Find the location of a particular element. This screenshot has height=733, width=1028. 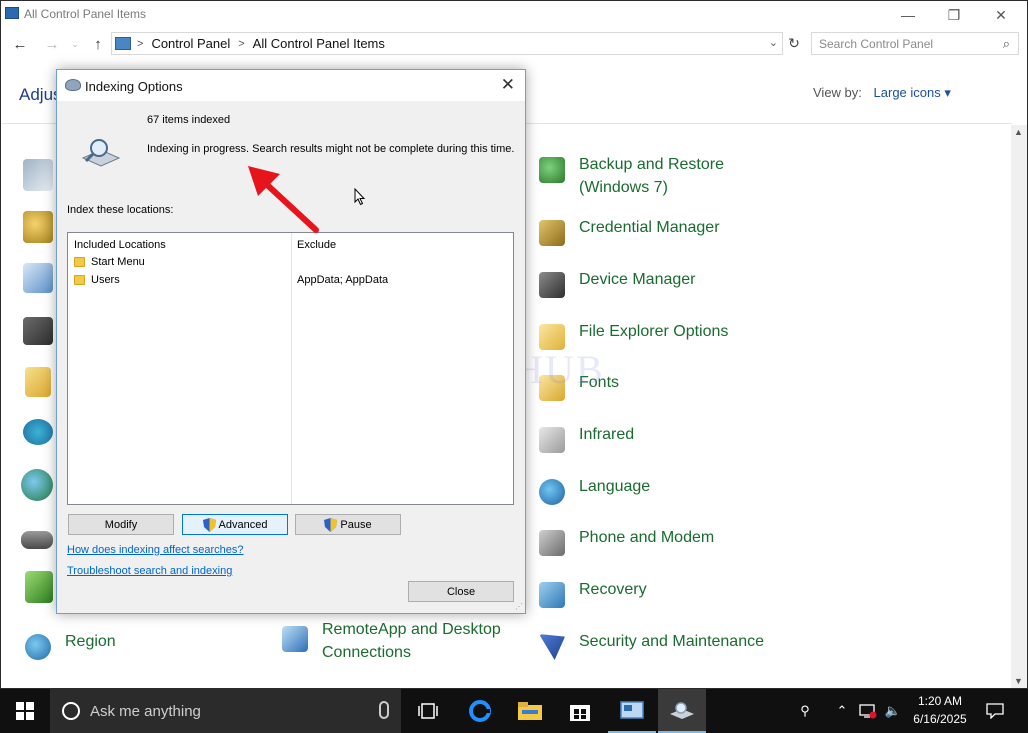

folder-sync-icon is located at coordinates (38, 382).